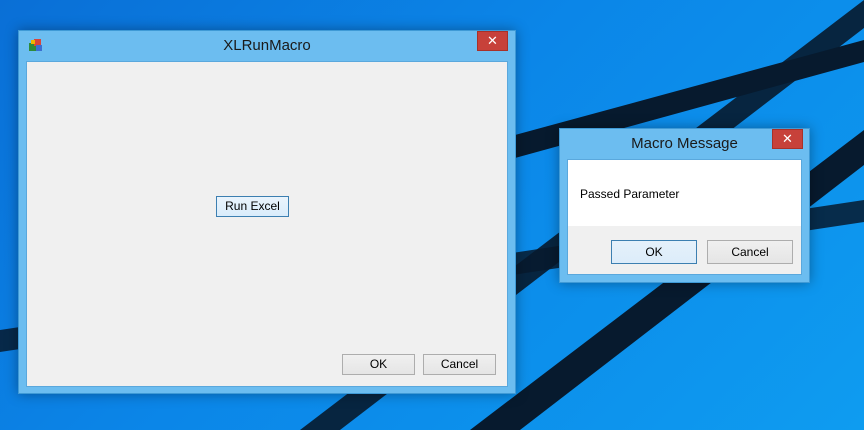  I want to click on ok-button: OK, so click(378, 364).